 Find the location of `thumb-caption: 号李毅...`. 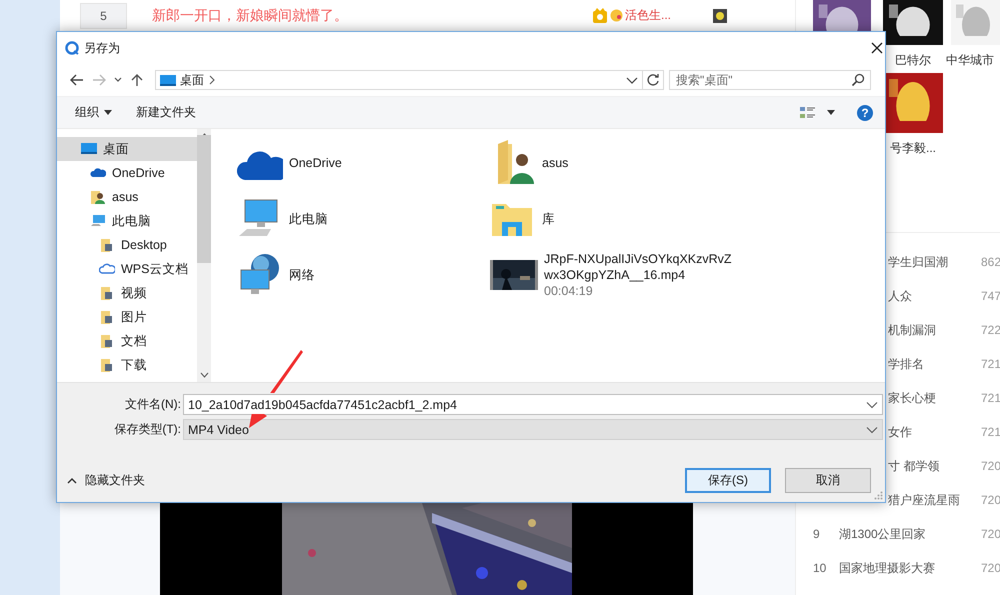

thumb-caption: 号李毅... is located at coordinates (913, 148).